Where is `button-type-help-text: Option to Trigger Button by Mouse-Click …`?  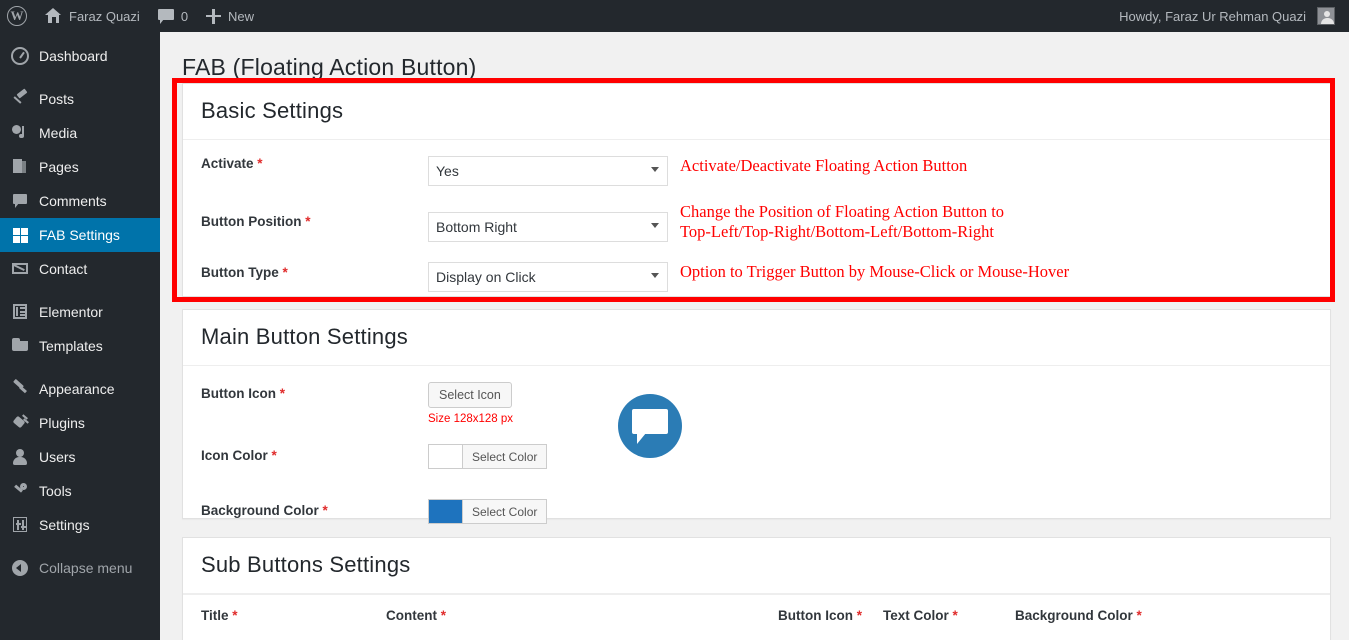
button-type-help-text: Option to Trigger Button by Mouse-Click … is located at coordinates (875, 271).